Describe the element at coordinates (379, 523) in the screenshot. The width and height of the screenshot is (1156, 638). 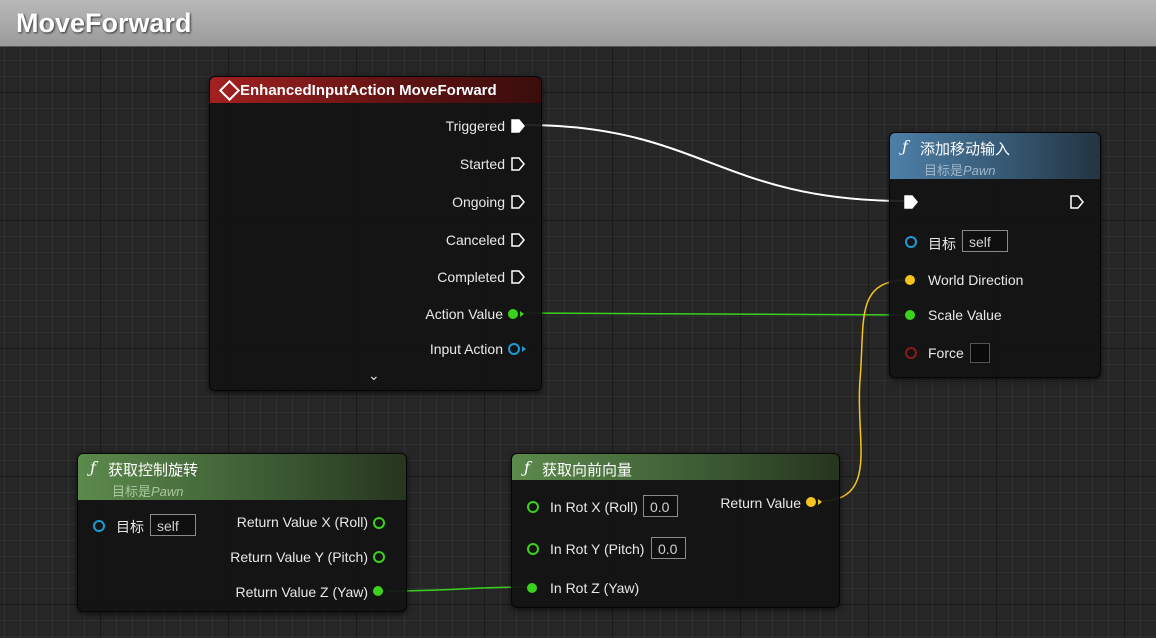
I see `return-x-pin` at that location.